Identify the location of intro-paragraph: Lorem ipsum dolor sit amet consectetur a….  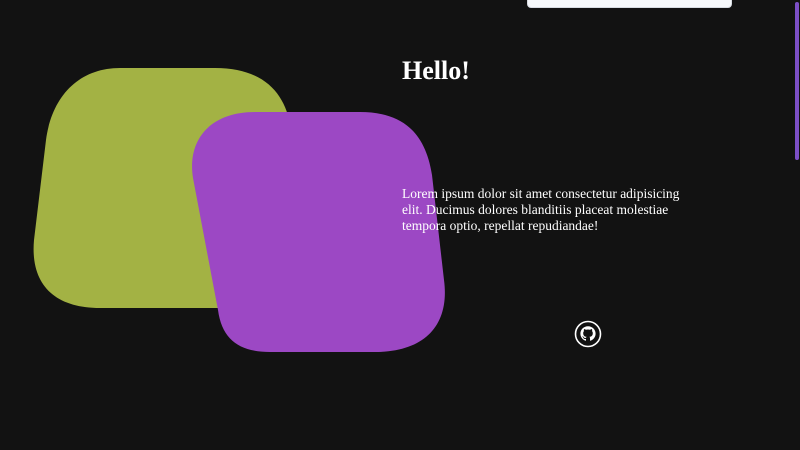
(541, 209).